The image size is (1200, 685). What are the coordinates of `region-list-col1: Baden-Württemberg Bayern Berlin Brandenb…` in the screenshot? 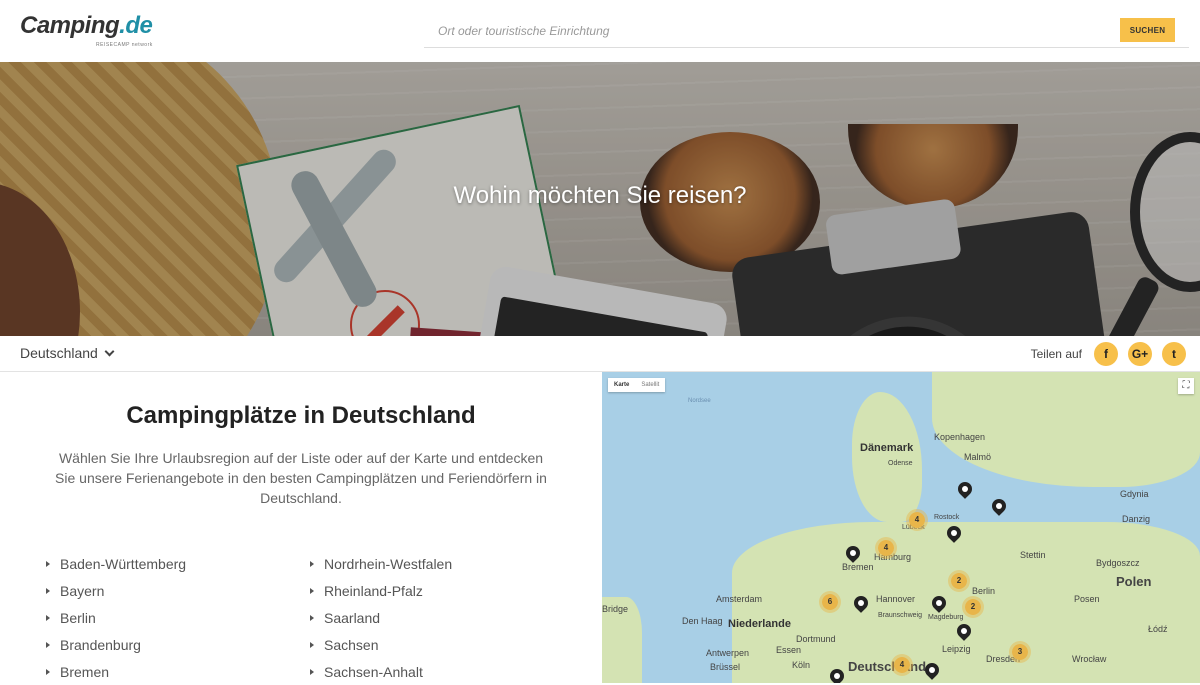 It's located at (116, 617).